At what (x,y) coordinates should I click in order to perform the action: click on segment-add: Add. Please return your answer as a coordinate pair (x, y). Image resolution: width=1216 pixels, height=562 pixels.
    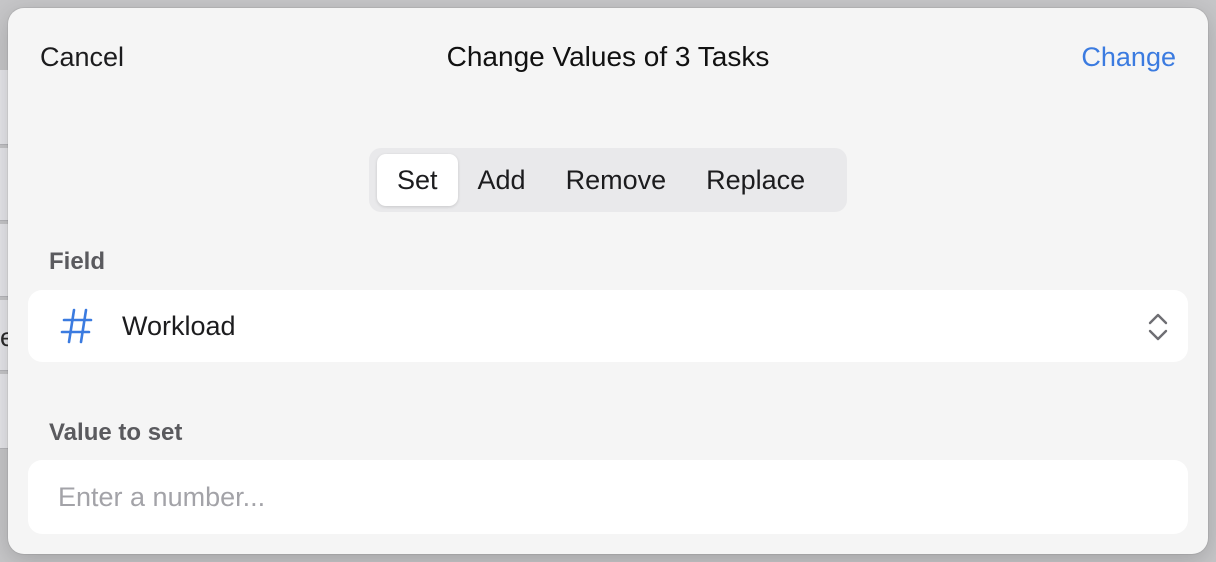
    Looking at the image, I should click on (502, 180).